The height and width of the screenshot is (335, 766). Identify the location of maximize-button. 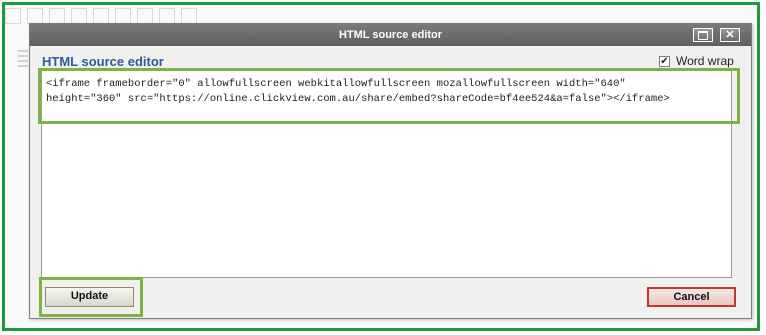
(703, 35).